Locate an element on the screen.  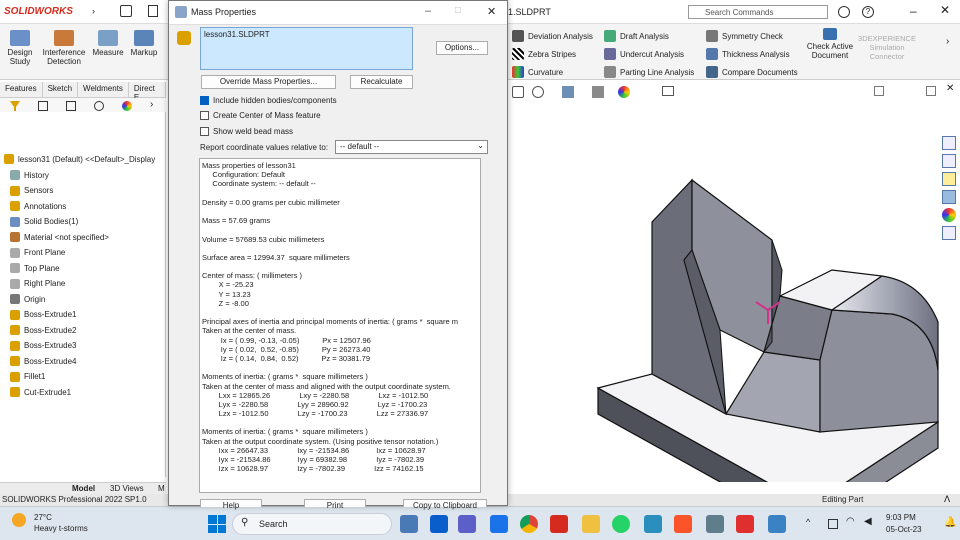
folder-icon is located at coordinates (591, 524).